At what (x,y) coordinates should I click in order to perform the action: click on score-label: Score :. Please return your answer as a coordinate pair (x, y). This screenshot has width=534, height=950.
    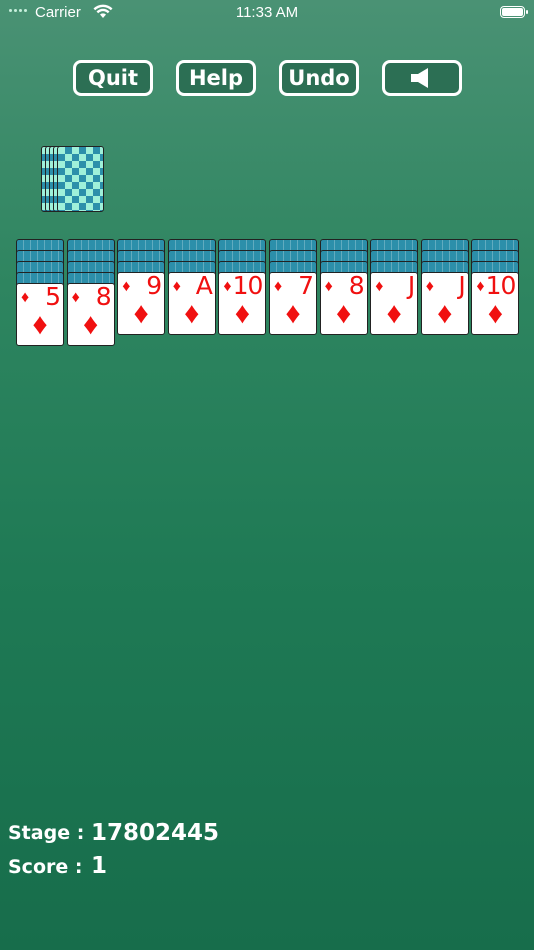
    Looking at the image, I should click on (45, 867).